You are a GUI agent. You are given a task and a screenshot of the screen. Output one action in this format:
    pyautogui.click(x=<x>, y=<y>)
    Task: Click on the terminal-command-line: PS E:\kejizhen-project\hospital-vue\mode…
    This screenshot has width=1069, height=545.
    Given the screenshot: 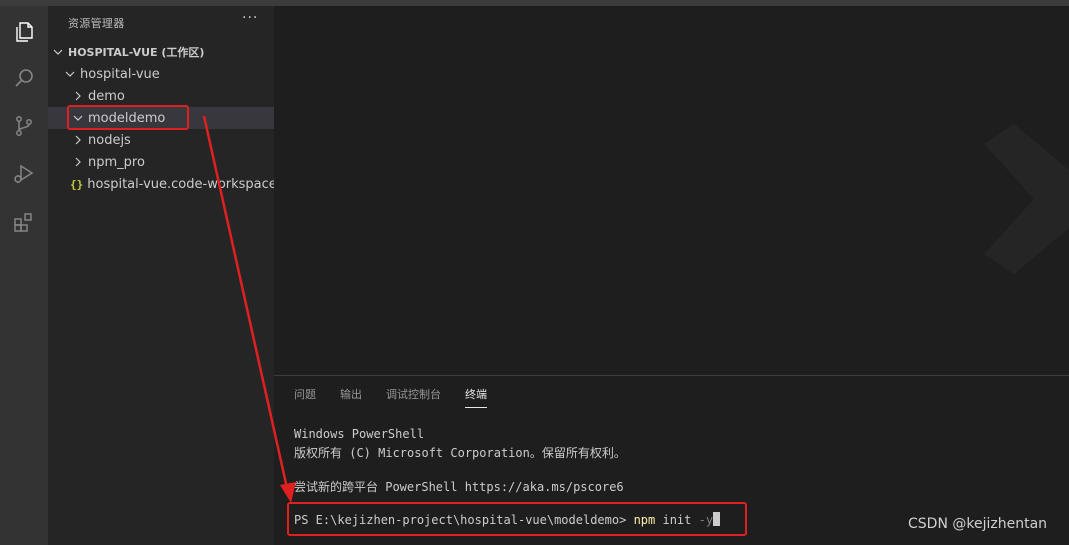 What is the action you would take?
    pyautogui.click(x=507, y=519)
    